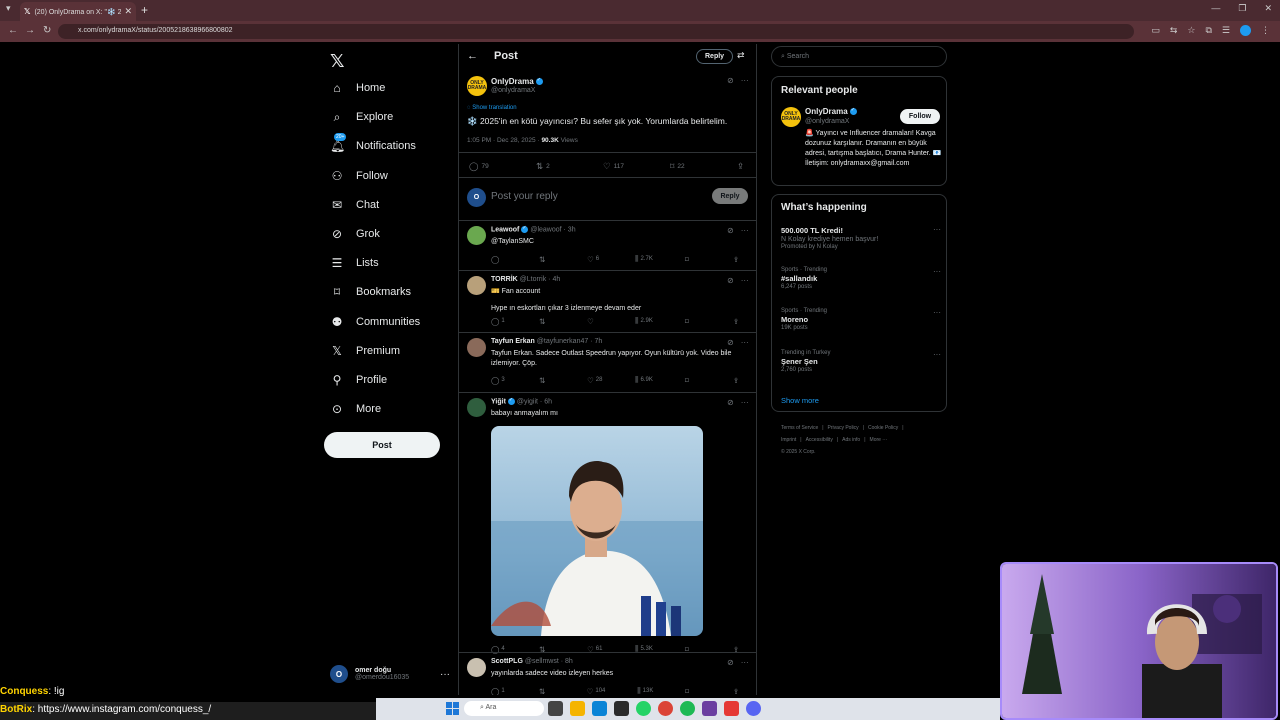 This screenshot has width=1280, height=720. I want to click on compose-reply-button: Reply, so click(730, 196).